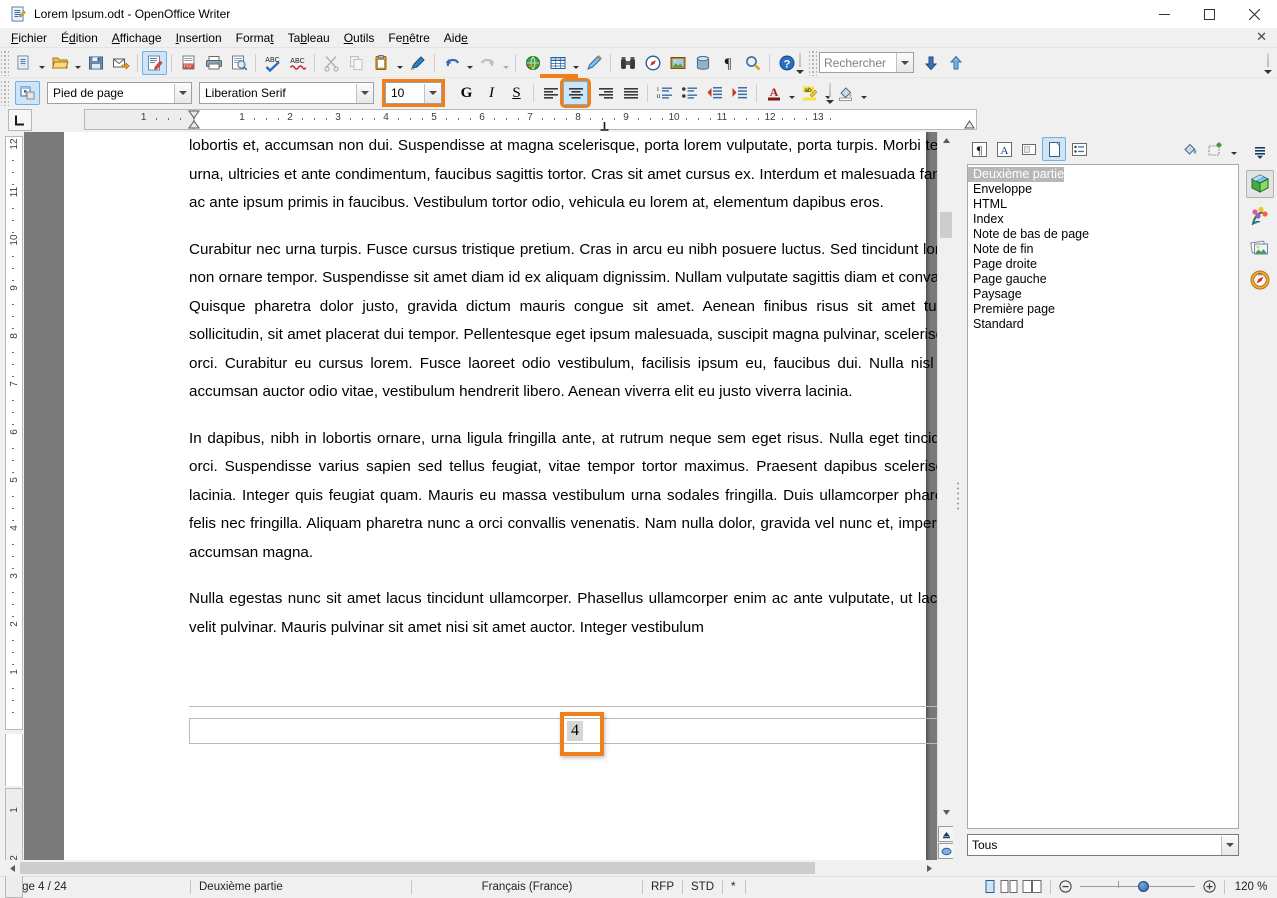 This screenshot has height=898, width=1277. What do you see at coordinates (1260, 152) in the screenshot?
I see `sidebar-settings-icon` at bounding box center [1260, 152].